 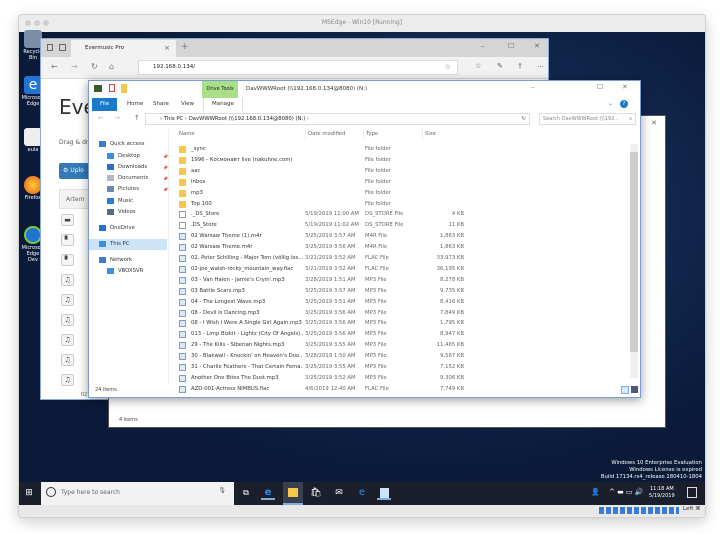 I want to click on home-icon: ⌂, so click(x=111, y=66).